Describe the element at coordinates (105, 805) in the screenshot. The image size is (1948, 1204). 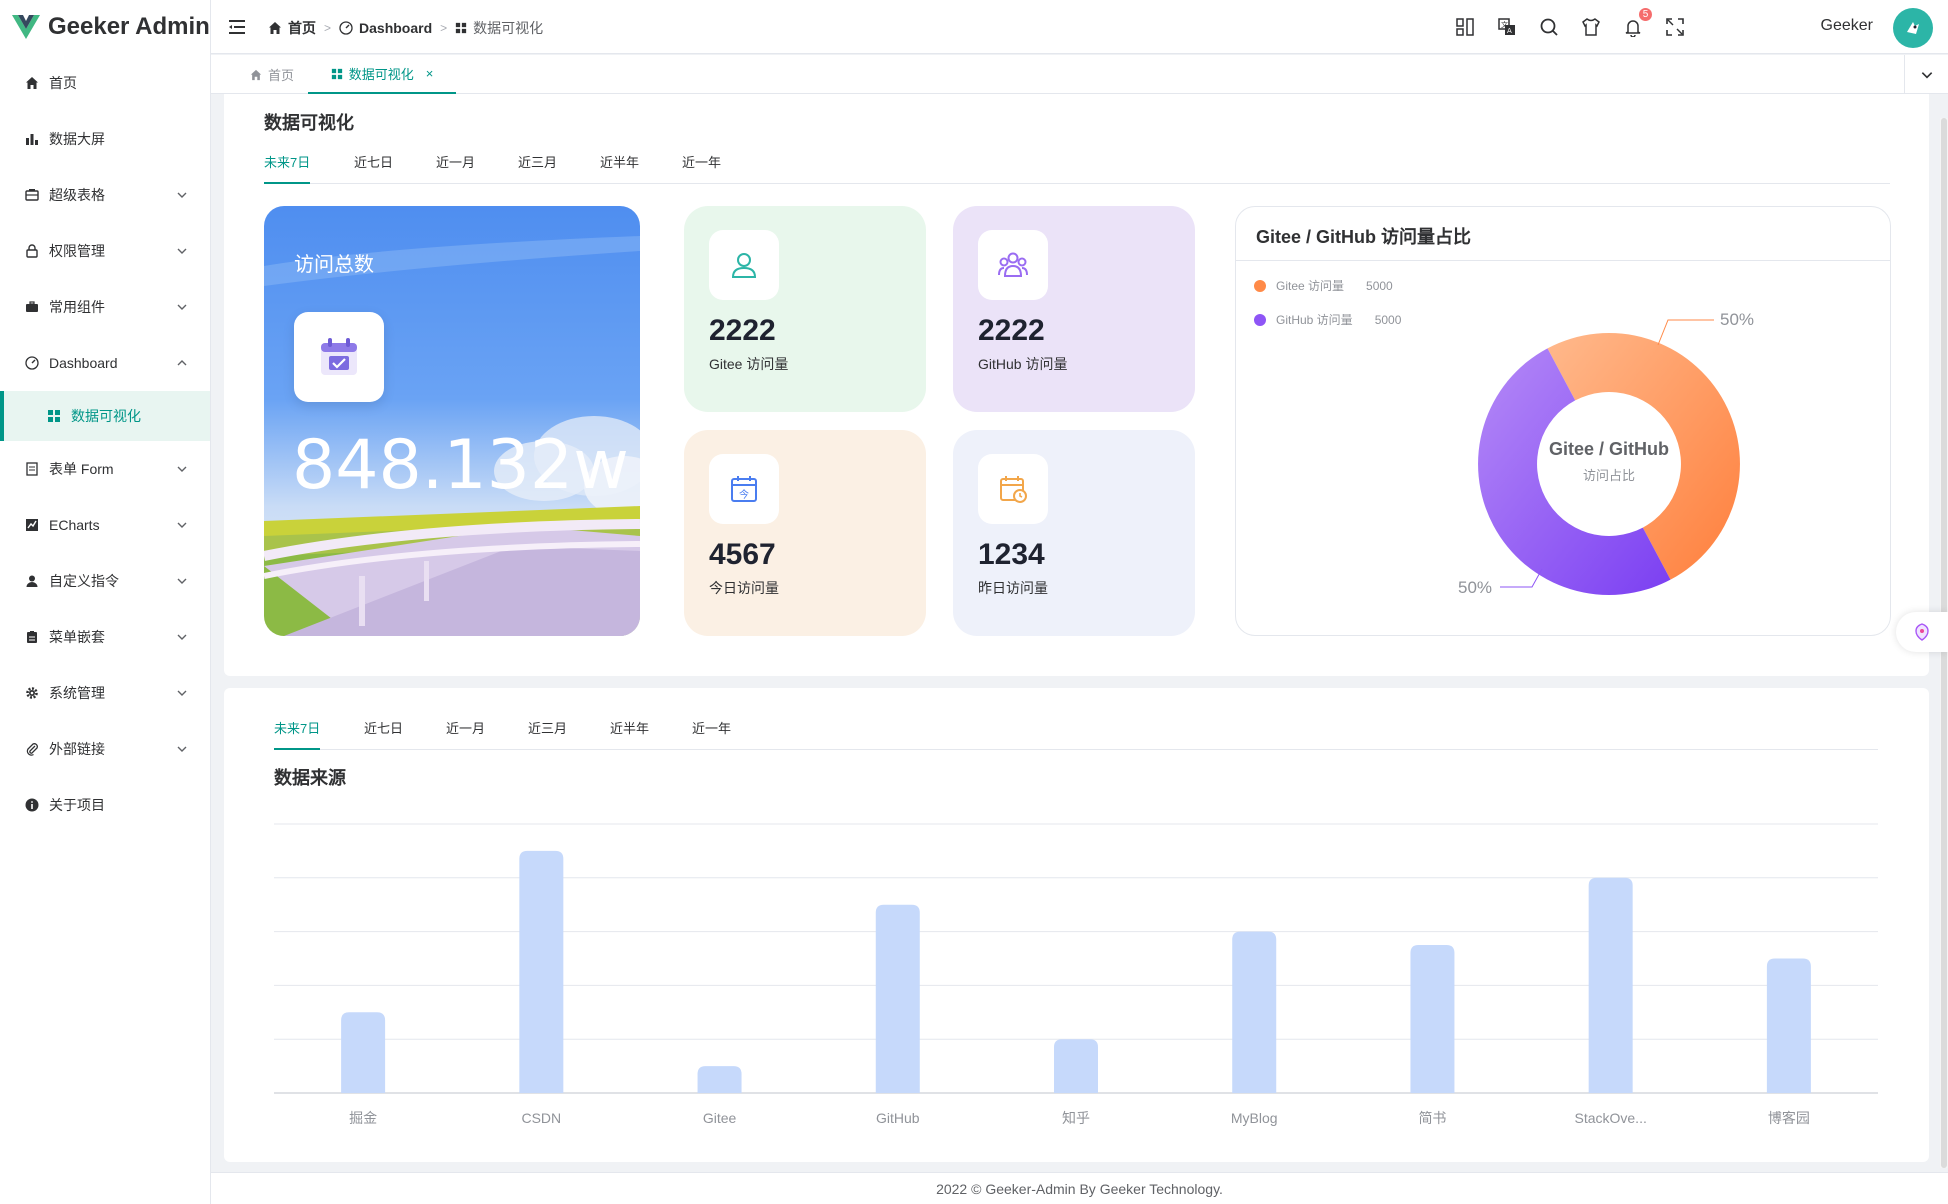
I see `menu-item-about: 关于项目` at that location.